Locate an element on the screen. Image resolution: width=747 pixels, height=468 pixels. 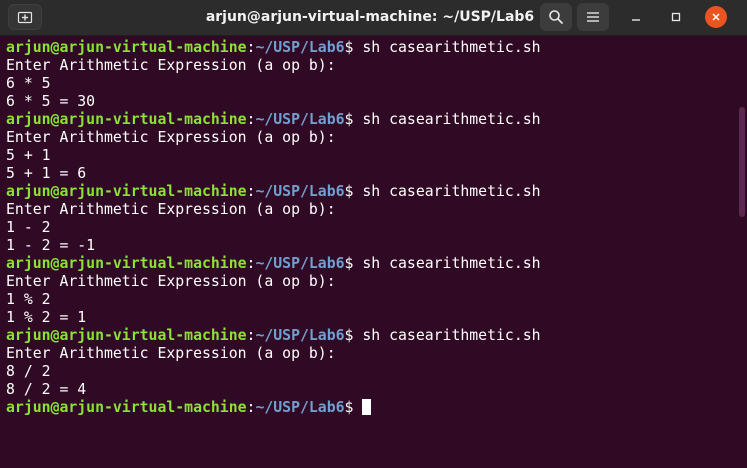
output-text: 6 * 5 is located at coordinates (28, 83).